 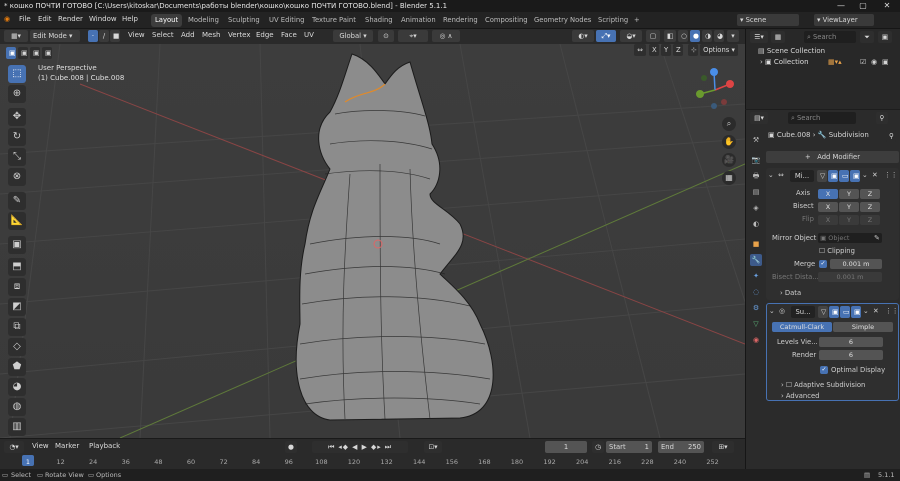 What do you see at coordinates (790, 293) in the screenshot?
I see `data-subpanel: › Data` at bounding box center [790, 293].